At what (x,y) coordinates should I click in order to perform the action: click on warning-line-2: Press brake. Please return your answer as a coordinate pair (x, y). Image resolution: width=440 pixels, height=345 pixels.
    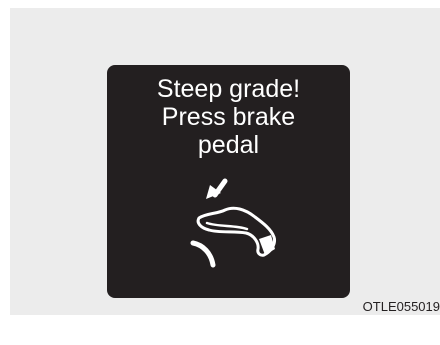
    Looking at the image, I should click on (228, 117).